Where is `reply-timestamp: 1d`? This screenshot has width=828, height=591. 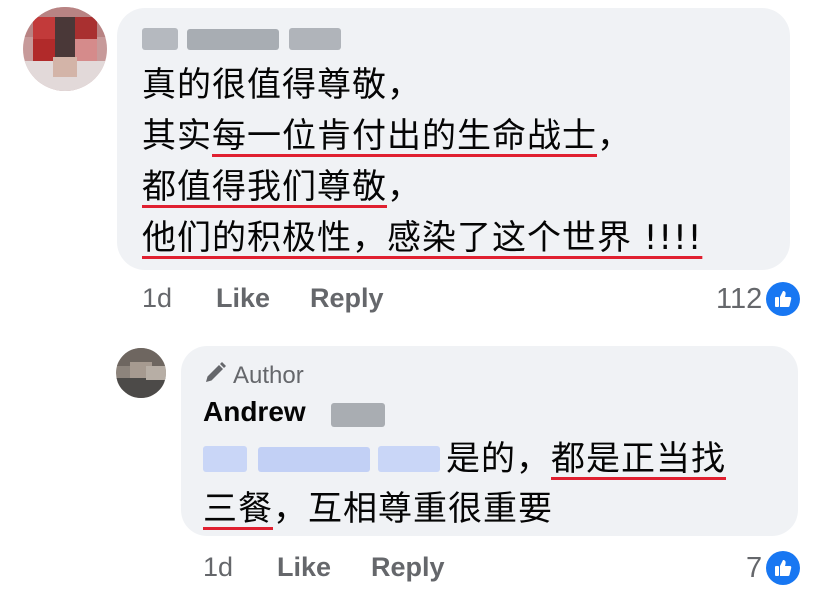 reply-timestamp: 1d is located at coordinates (240, 567).